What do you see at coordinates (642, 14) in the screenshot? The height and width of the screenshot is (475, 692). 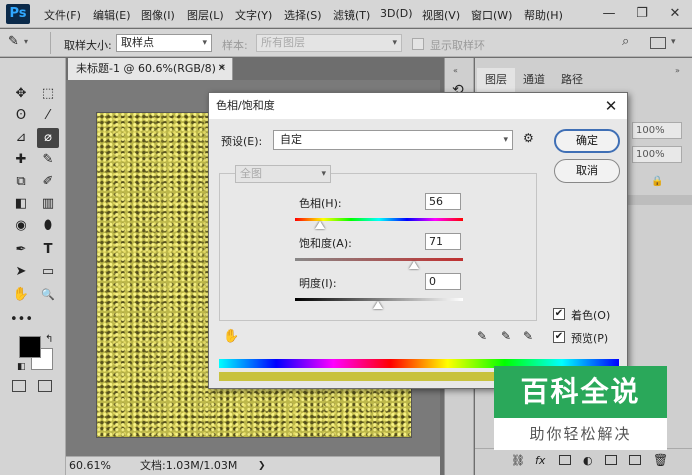 I see `restore-button: ❐` at bounding box center [642, 14].